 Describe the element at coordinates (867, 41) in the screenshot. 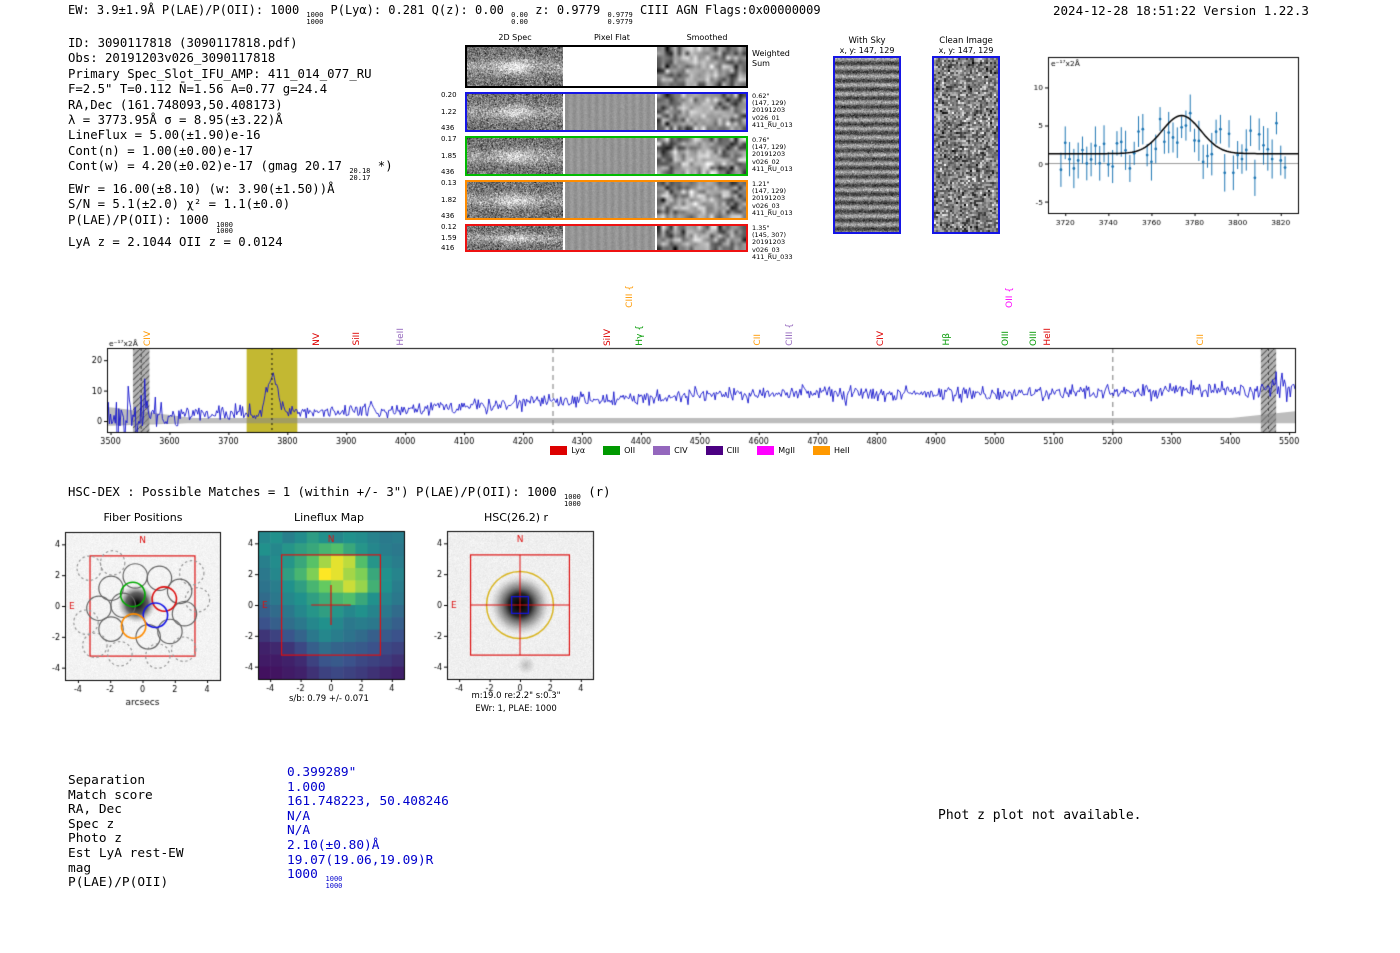

I see `with-sky-title: With Sky` at that location.